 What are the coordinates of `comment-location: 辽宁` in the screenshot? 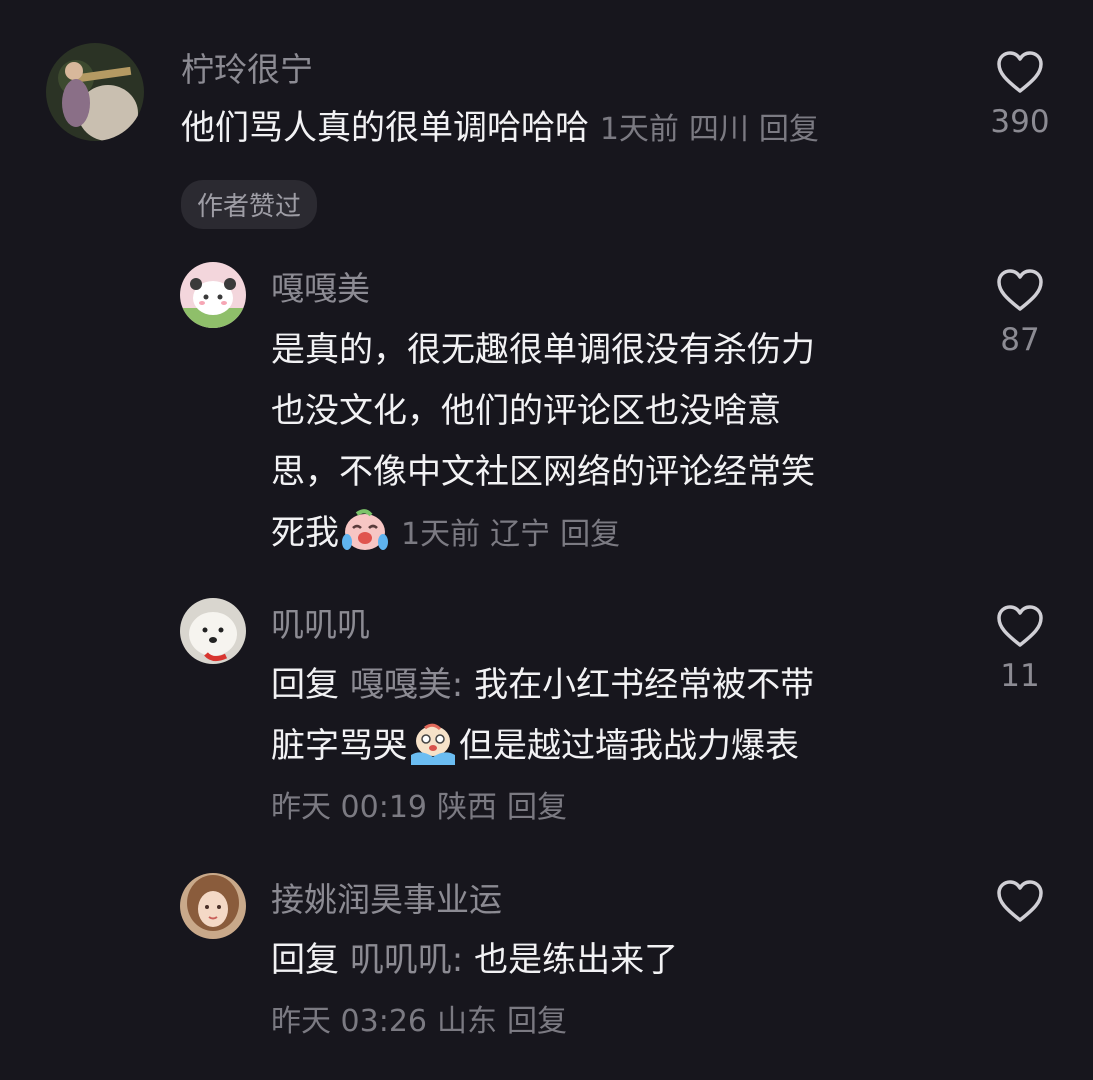 It's located at (520, 534).